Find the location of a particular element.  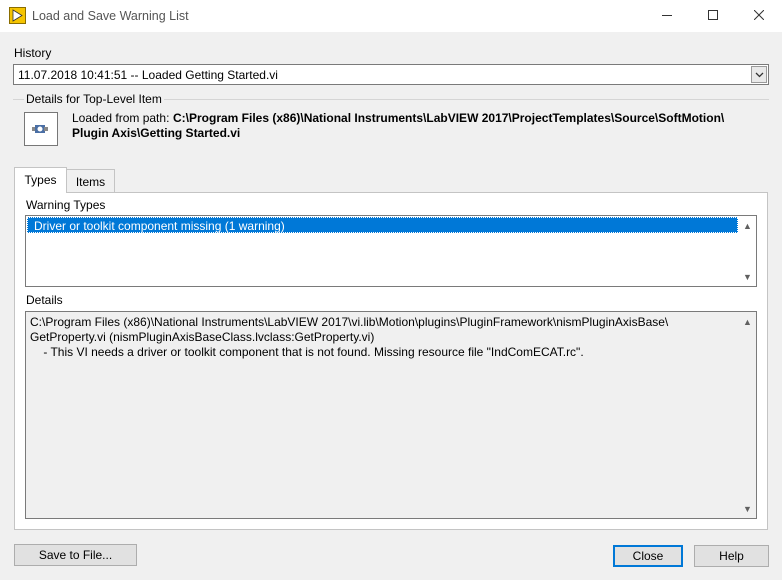

details-scrollbar: ▲ ▼ is located at coordinates (747, 415).